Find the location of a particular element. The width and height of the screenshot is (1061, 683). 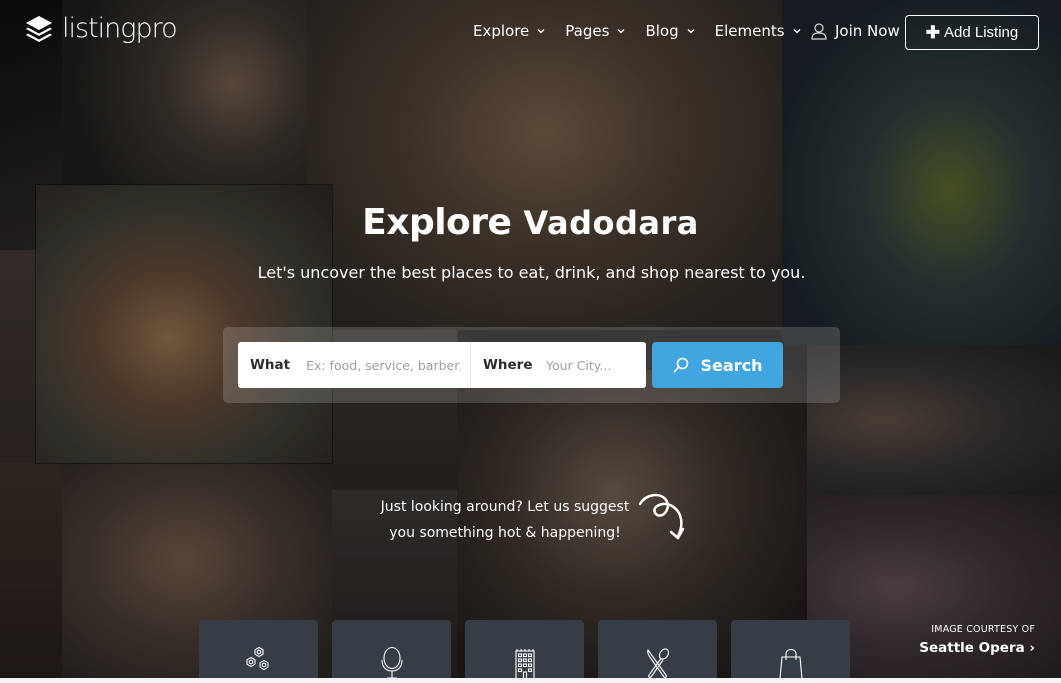

join-now-label: Join Now is located at coordinates (867, 31).